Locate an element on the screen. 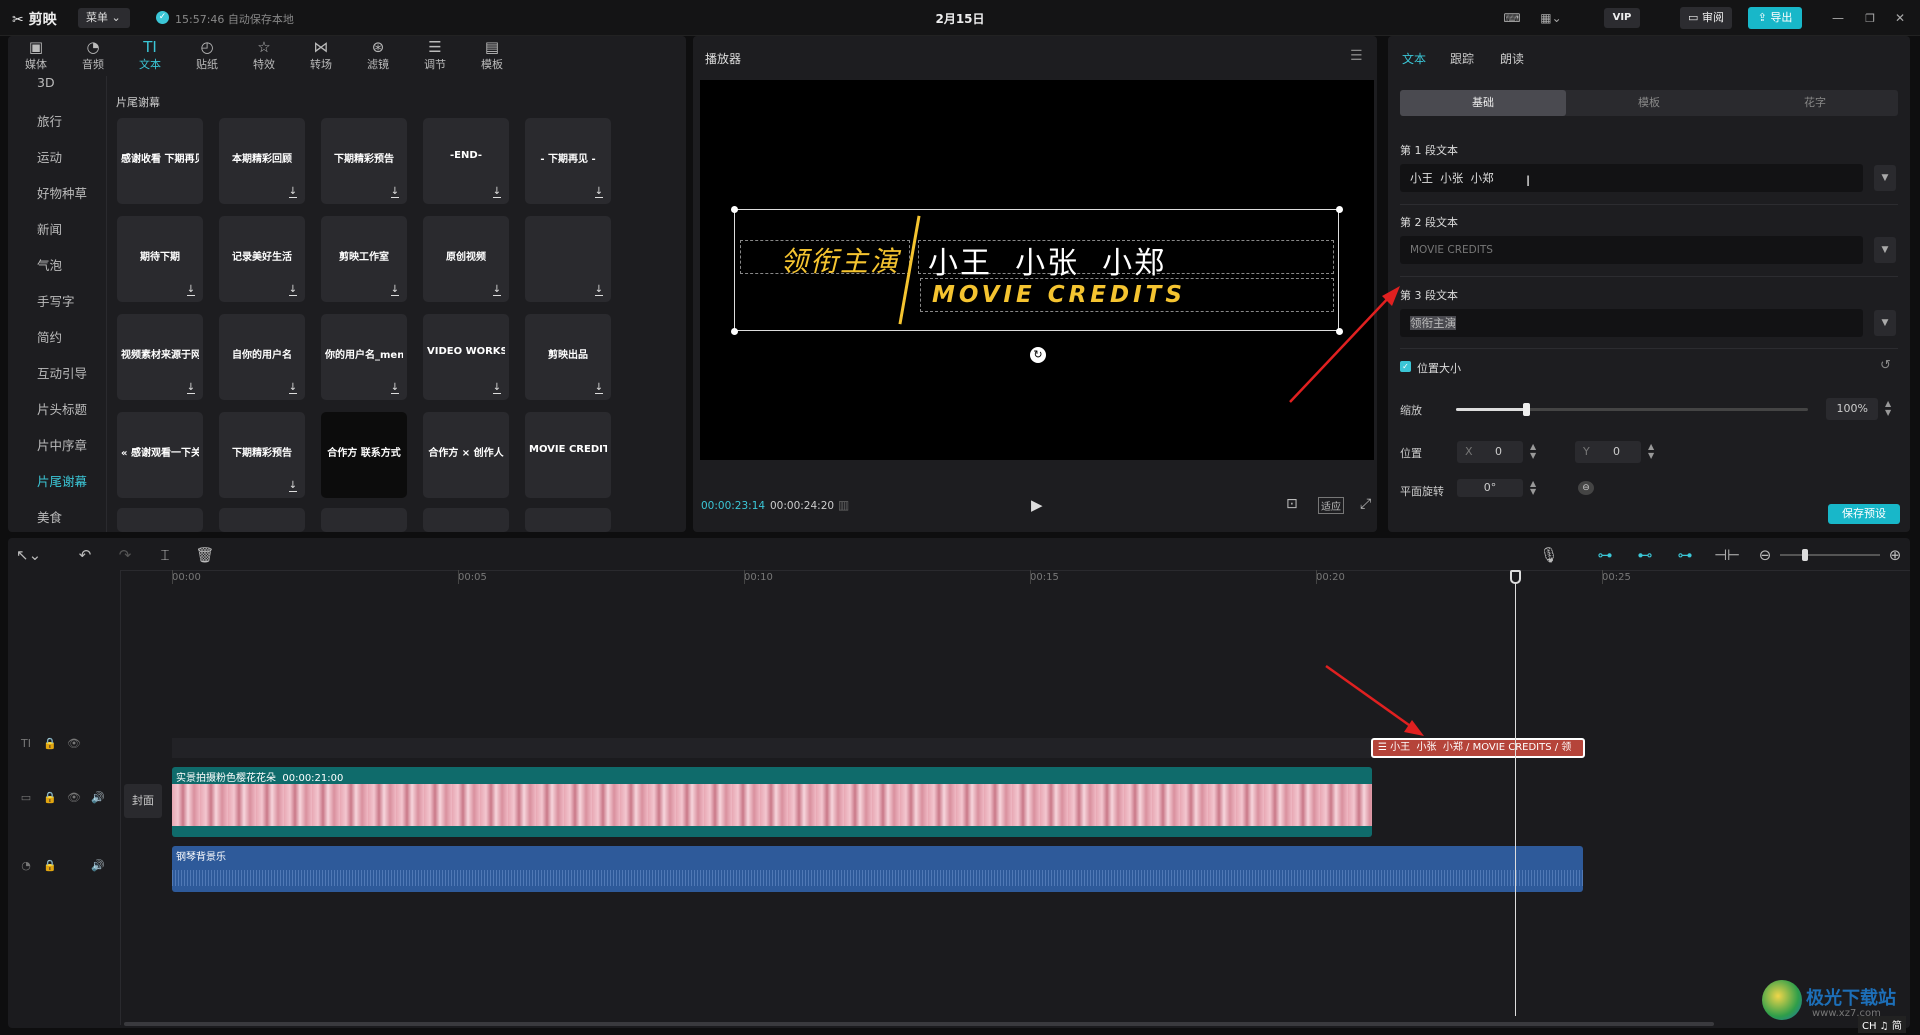  scale-stepper-icon: ▲ ▼ is located at coordinates (1888, 408).